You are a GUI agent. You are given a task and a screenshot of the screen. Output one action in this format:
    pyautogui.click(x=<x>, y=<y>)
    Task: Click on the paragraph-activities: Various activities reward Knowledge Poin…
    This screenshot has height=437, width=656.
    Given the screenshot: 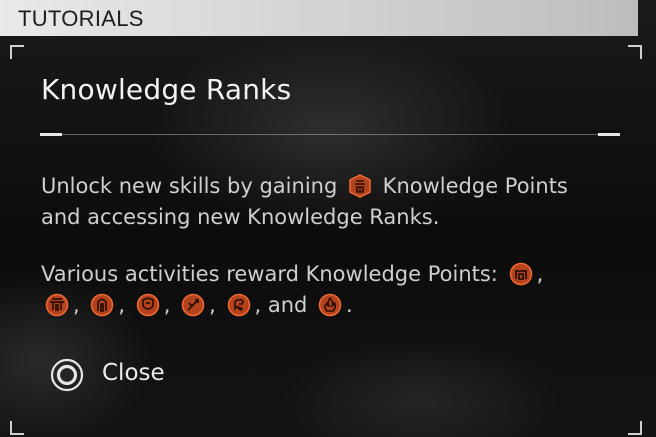 What is the action you would take?
    pyautogui.click(x=321, y=290)
    